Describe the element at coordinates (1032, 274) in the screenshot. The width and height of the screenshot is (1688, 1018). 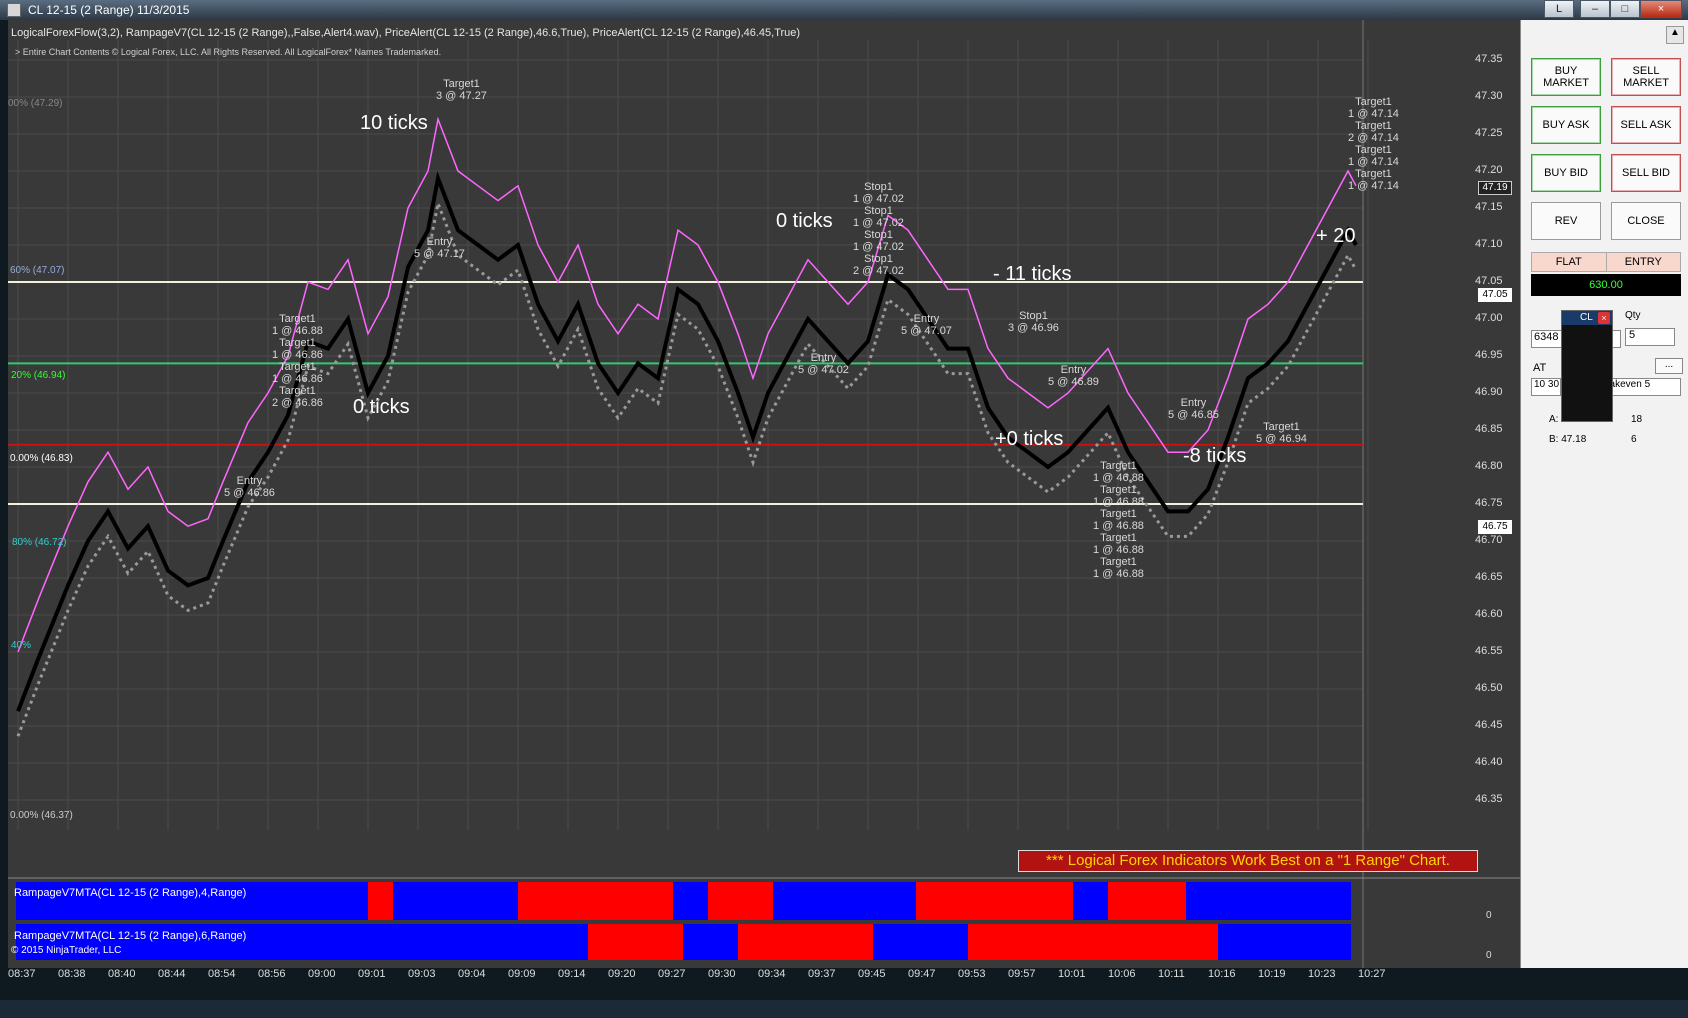
I see `note-minus-11-ticks: - 11 ticks` at that location.